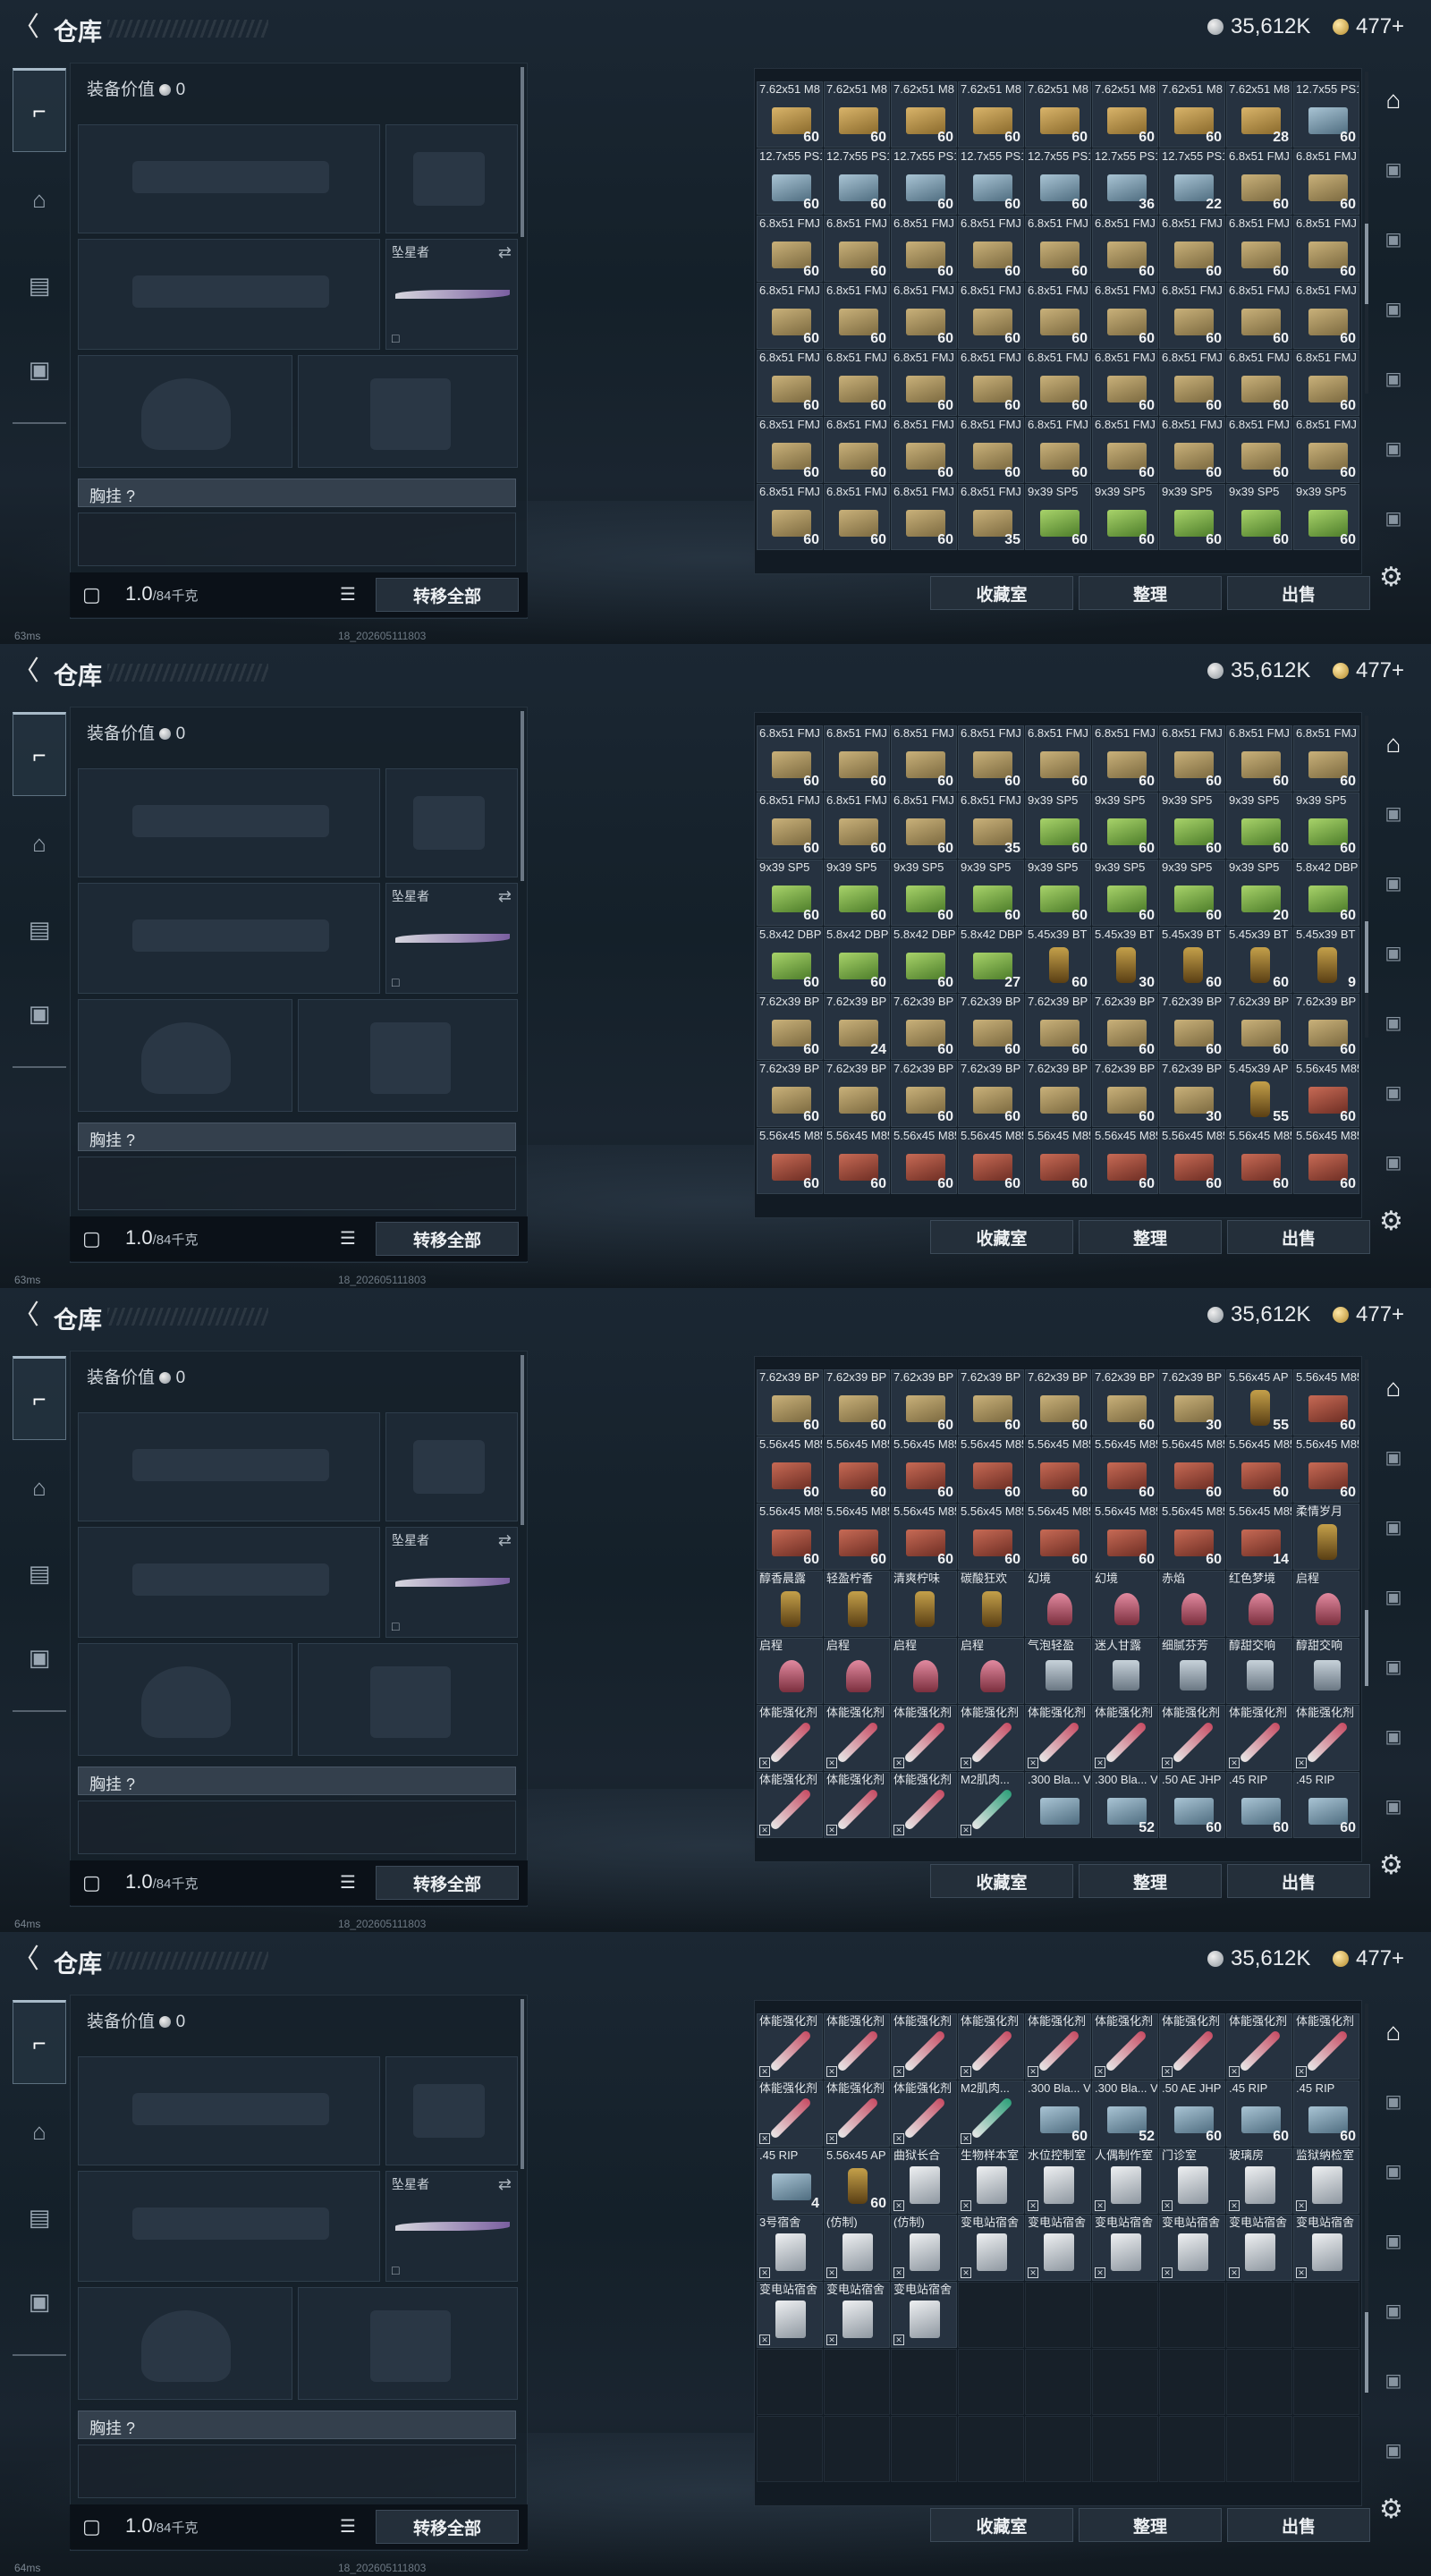  Describe the element at coordinates (1259, 893) in the screenshot. I see `inventory-item: 9x39 SP5 20` at that location.